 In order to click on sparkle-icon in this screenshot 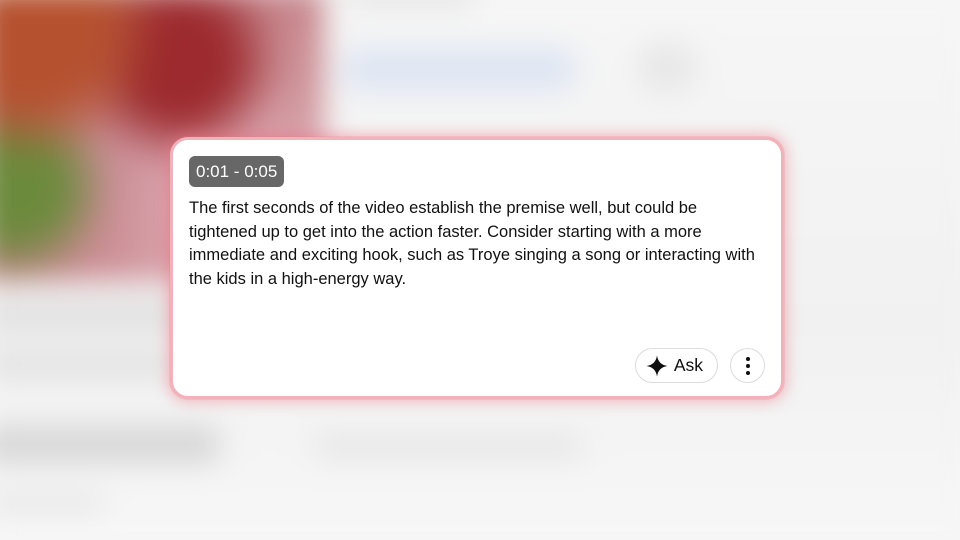, I will do `click(657, 366)`.